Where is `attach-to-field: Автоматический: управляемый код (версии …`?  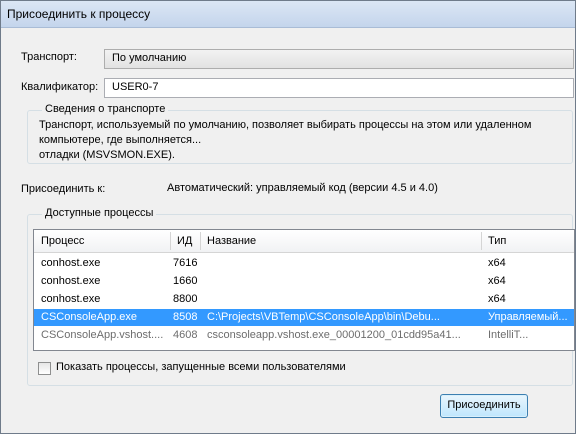 attach-to-field: Автоматический: управляемый код (версии … is located at coordinates (366, 189).